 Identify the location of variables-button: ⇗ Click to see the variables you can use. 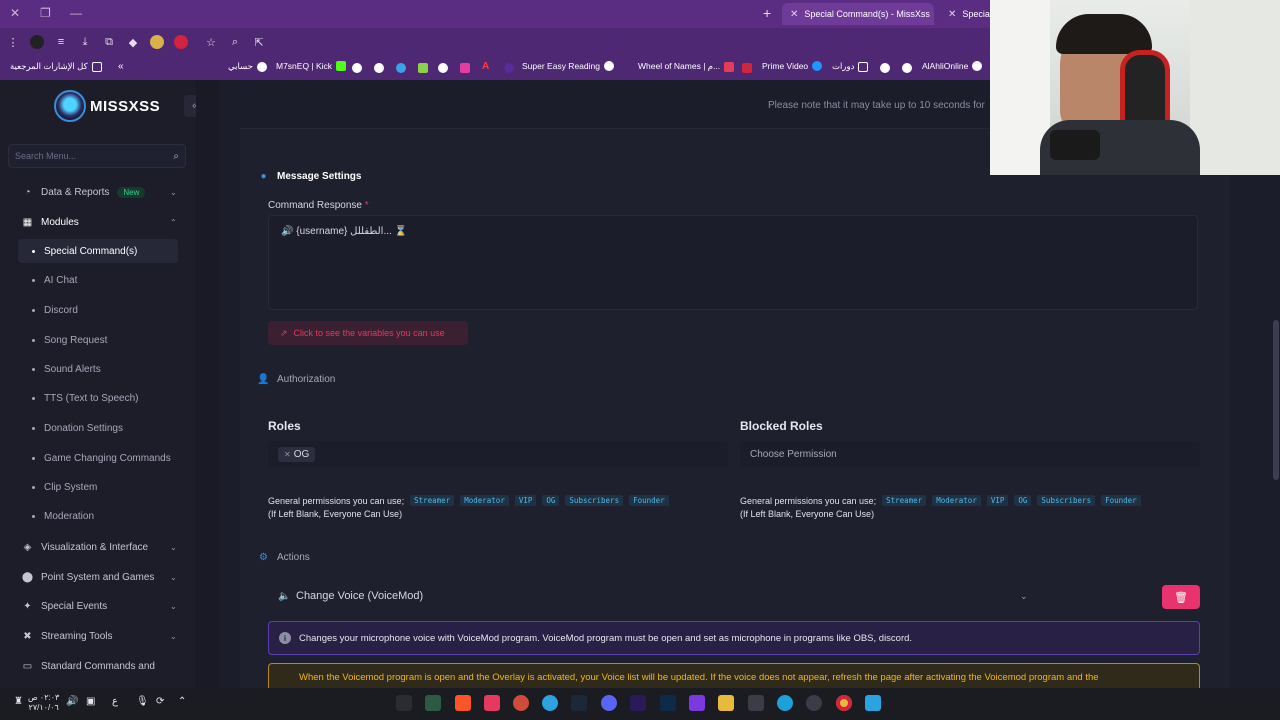
(368, 333).